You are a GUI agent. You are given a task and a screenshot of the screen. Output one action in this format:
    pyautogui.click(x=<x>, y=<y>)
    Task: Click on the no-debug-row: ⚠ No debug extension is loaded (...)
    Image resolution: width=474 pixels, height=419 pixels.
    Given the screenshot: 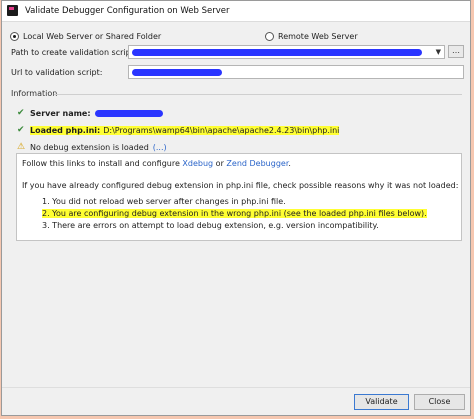 What is the action you would take?
    pyautogui.click(x=92, y=147)
    